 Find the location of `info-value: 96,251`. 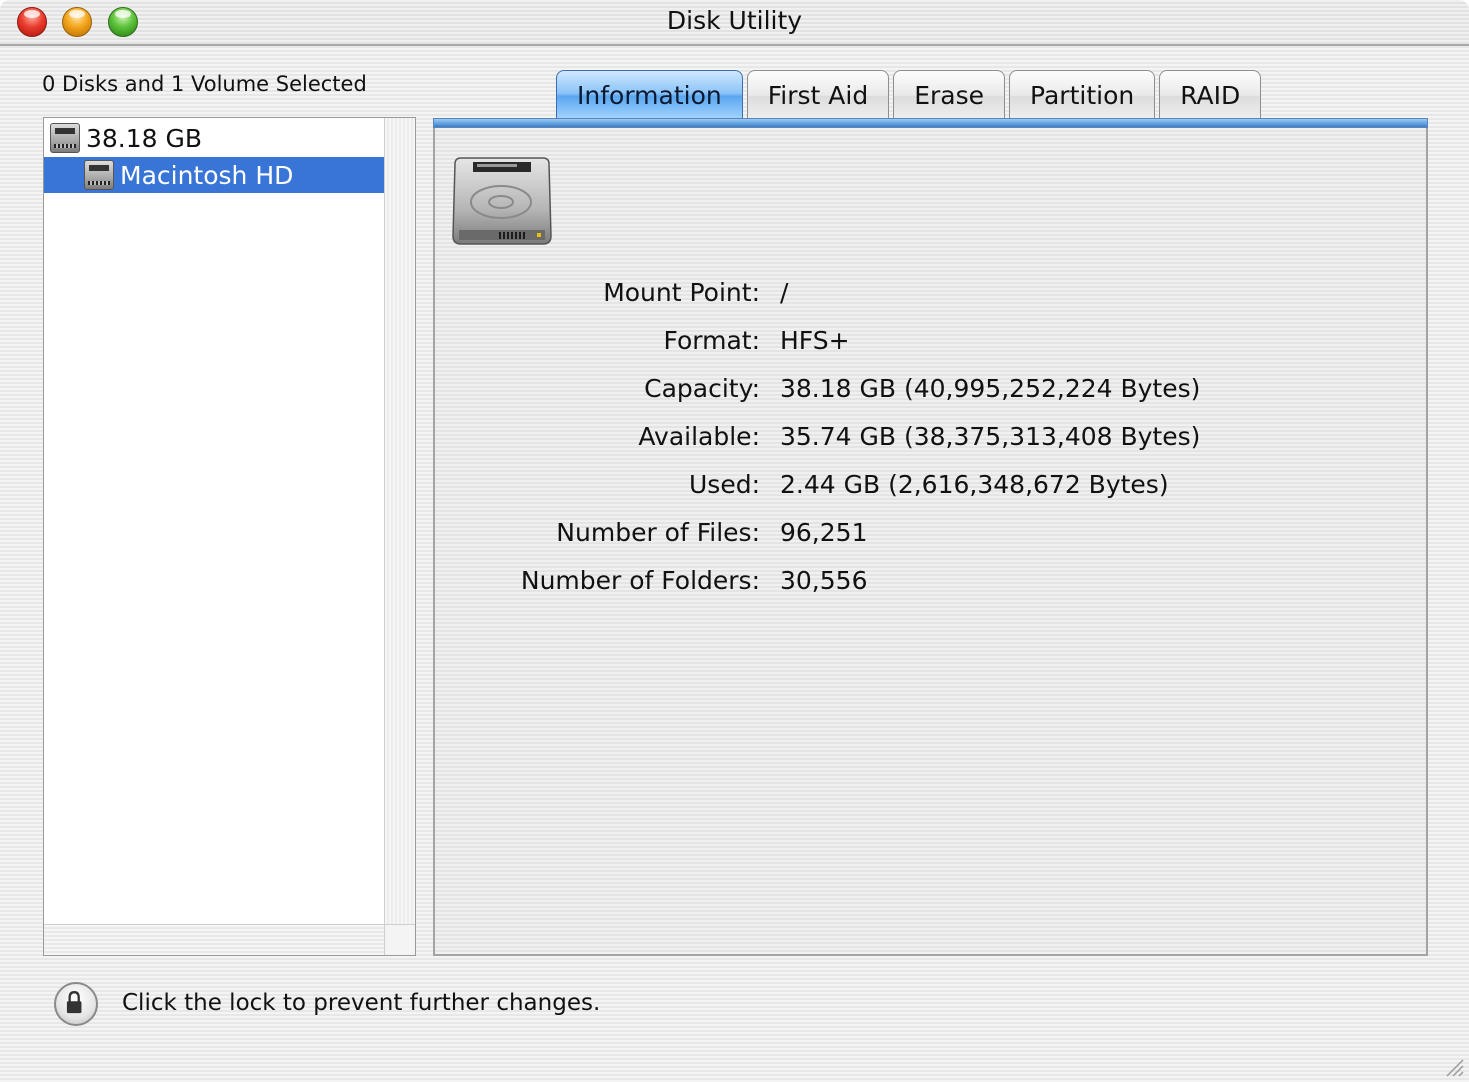

info-value: 96,251 is located at coordinates (824, 532).